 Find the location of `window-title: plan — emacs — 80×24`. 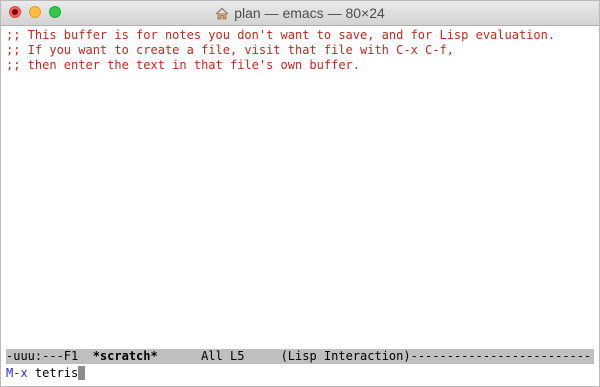

window-title: plan — emacs — 80×24 is located at coordinates (300, 14).